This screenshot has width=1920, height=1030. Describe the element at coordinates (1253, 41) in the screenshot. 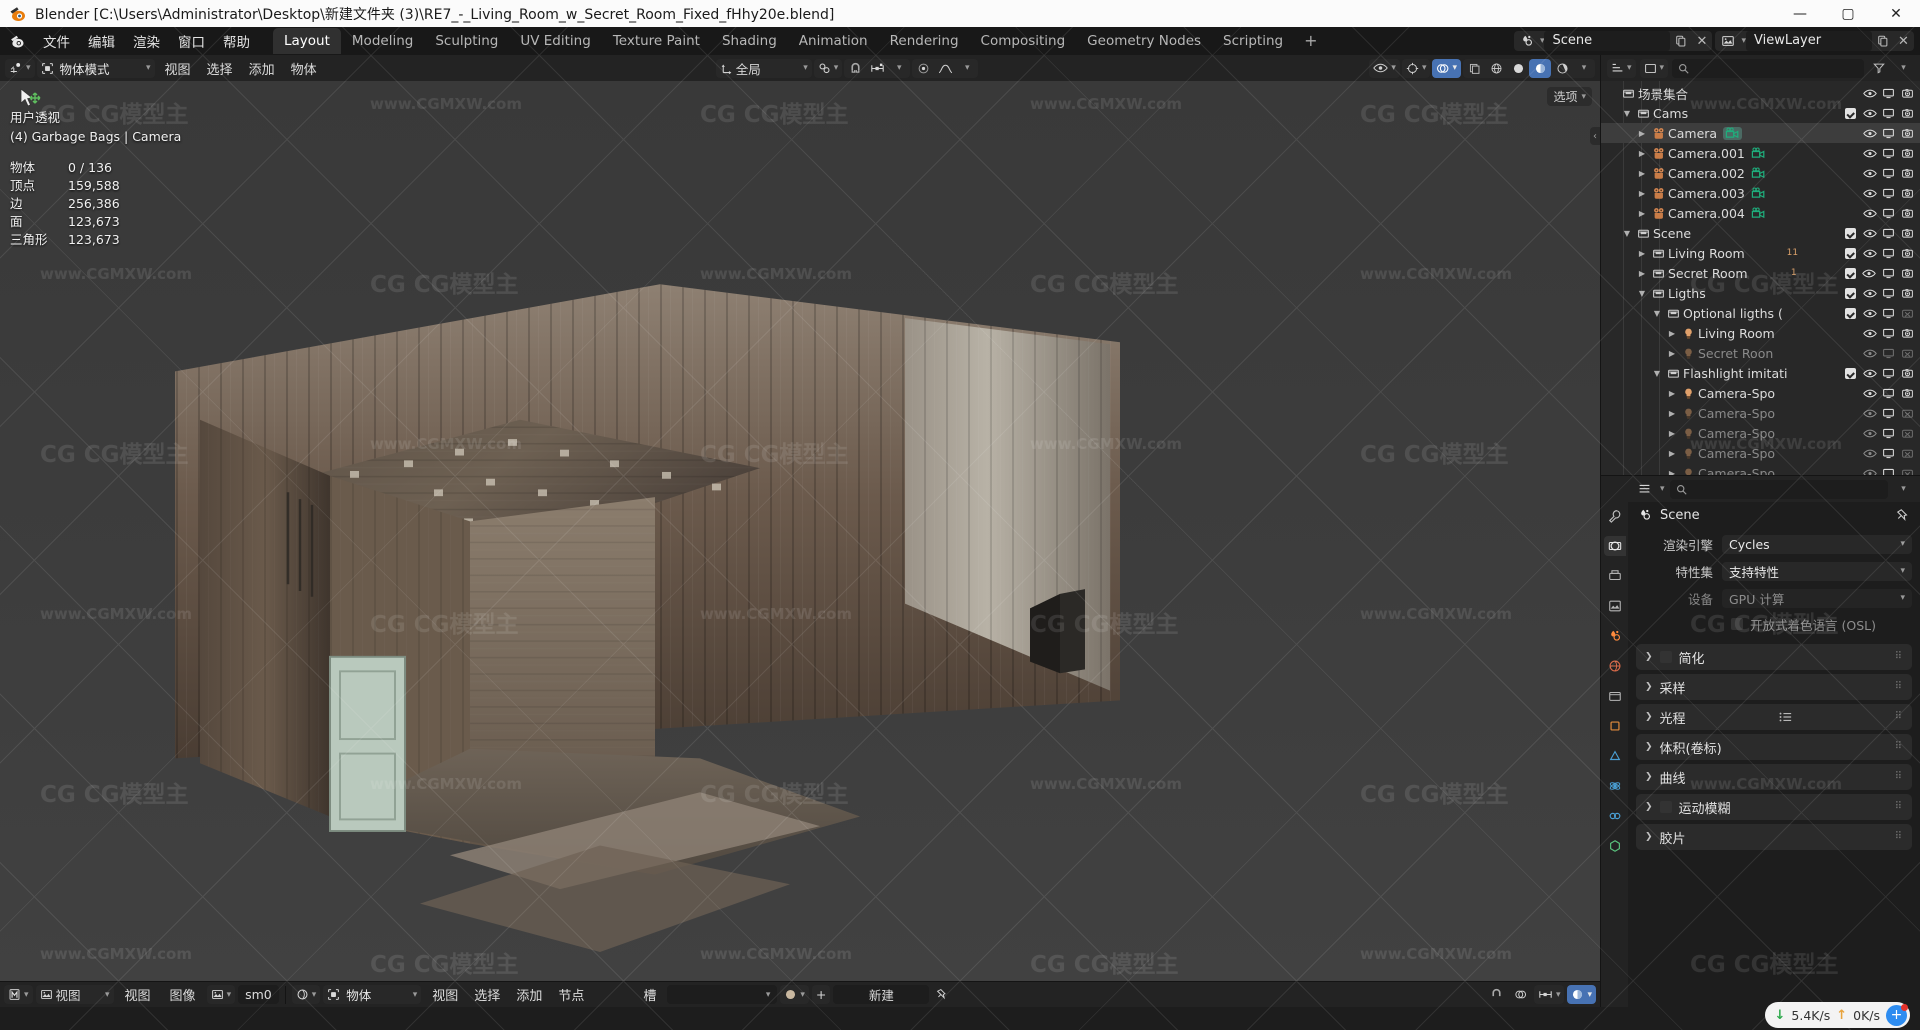

I see `workspace-tab-scripting: Scripting` at that location.